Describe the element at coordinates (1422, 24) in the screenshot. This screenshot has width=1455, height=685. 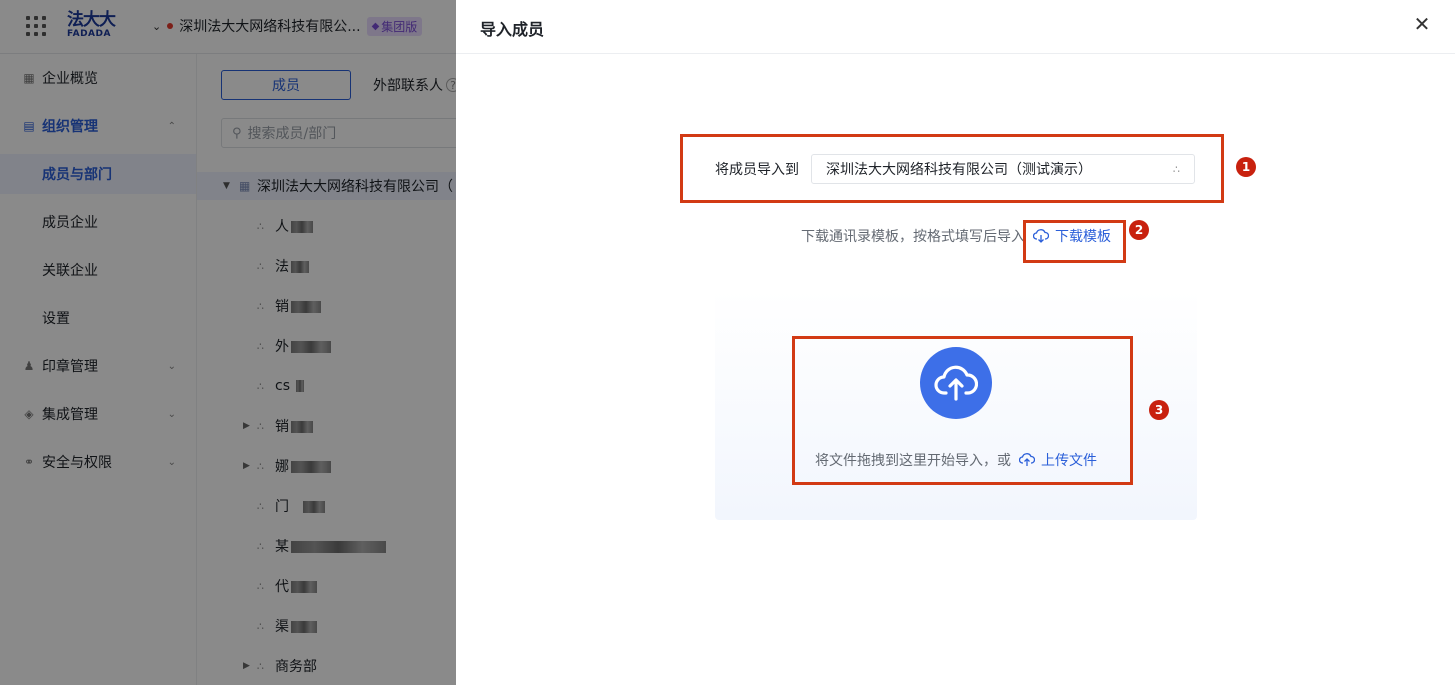
I see `close-icon: ✕` at that location.